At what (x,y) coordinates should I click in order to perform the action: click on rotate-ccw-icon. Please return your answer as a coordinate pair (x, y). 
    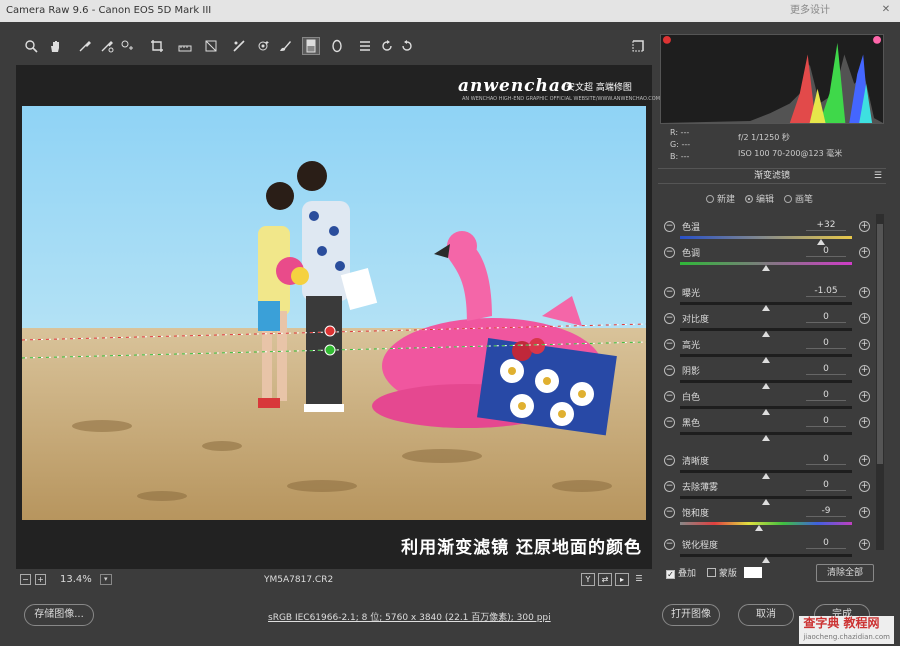
    Looking at the image, I should click on (387, 46).